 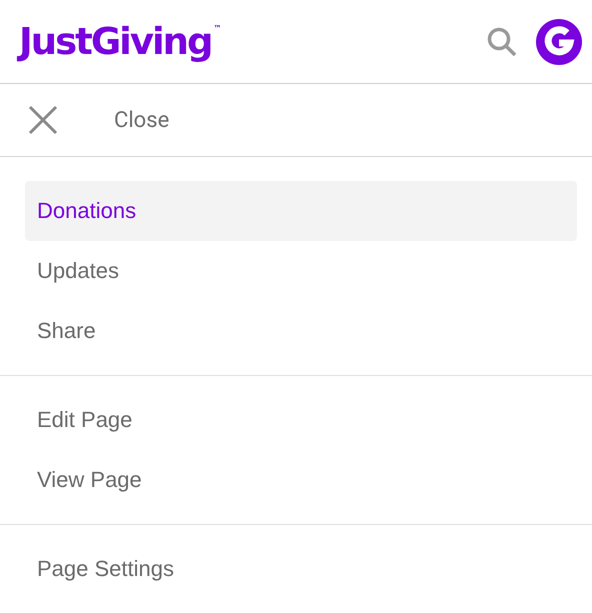 What do you see at coordinates (301, 211) in the screenshot?
I see `menu-item: Donations` at bounding box center [301, 211].